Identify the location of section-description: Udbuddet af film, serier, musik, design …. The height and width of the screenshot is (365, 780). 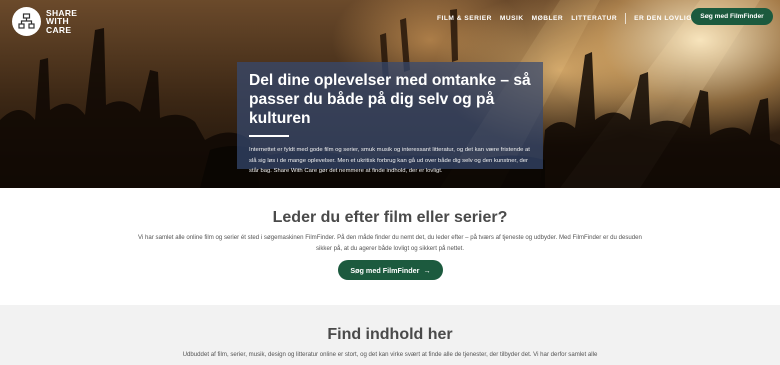
(390, 354).